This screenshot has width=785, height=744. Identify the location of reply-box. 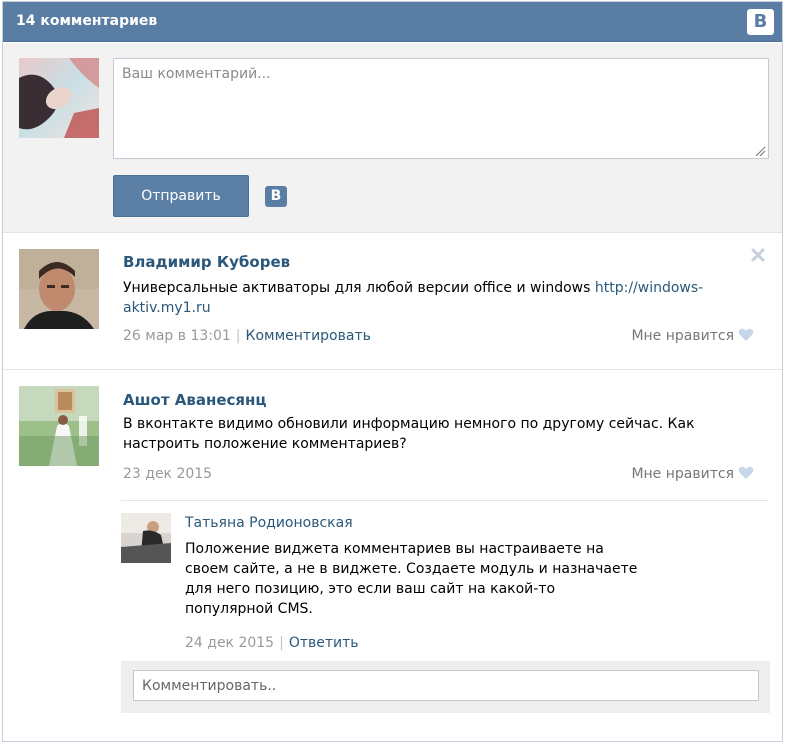
(445, 687).